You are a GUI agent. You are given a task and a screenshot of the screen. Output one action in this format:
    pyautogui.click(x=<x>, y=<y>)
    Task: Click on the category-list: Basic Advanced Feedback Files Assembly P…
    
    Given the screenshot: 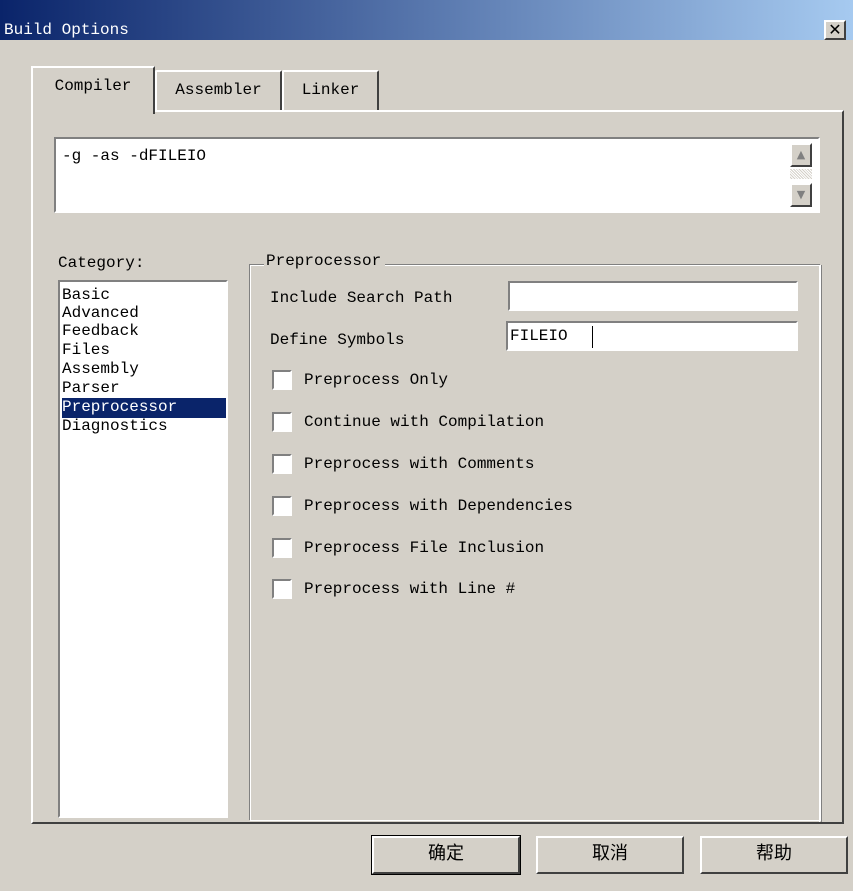 What is the action you would take?
    pyautogui.click(x=143, y=549)
    